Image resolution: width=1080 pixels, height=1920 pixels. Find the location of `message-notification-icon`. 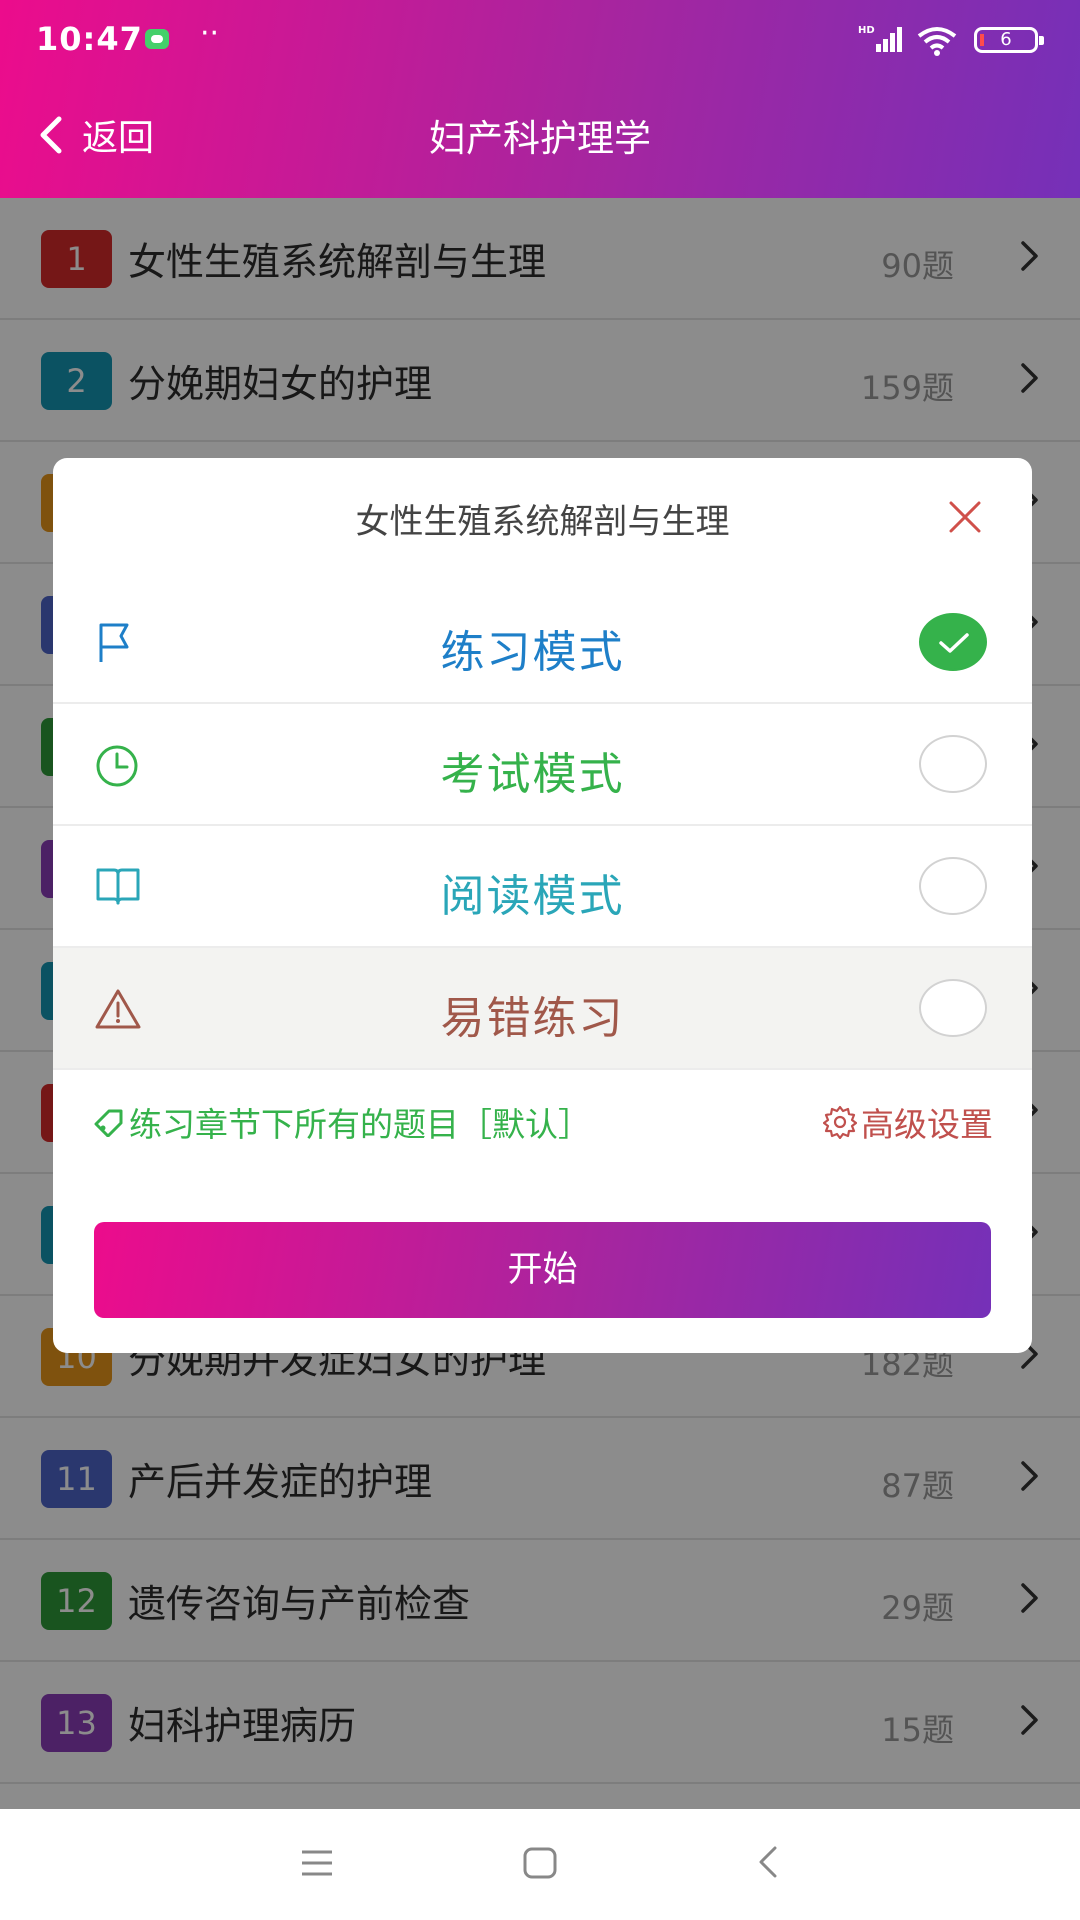

message-notification-icon is located at coordinates (157, 39).